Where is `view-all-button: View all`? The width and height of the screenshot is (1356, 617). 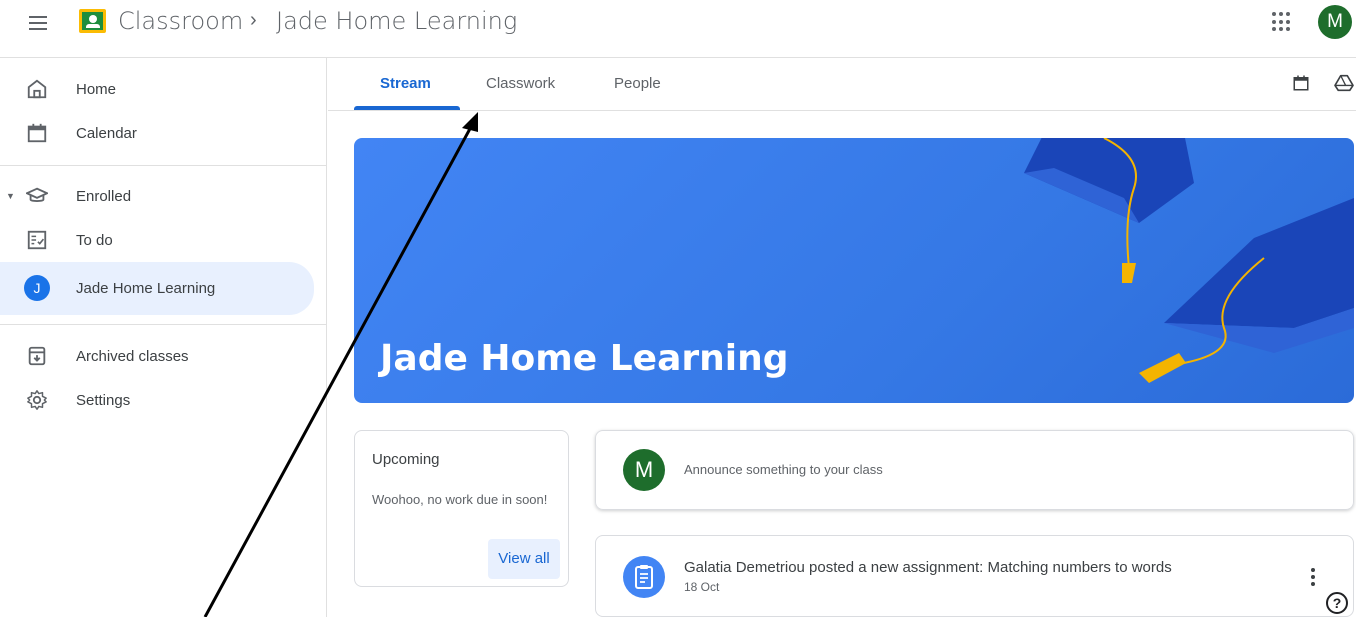 view-all-button: View all is located at coordinates (524, 559).